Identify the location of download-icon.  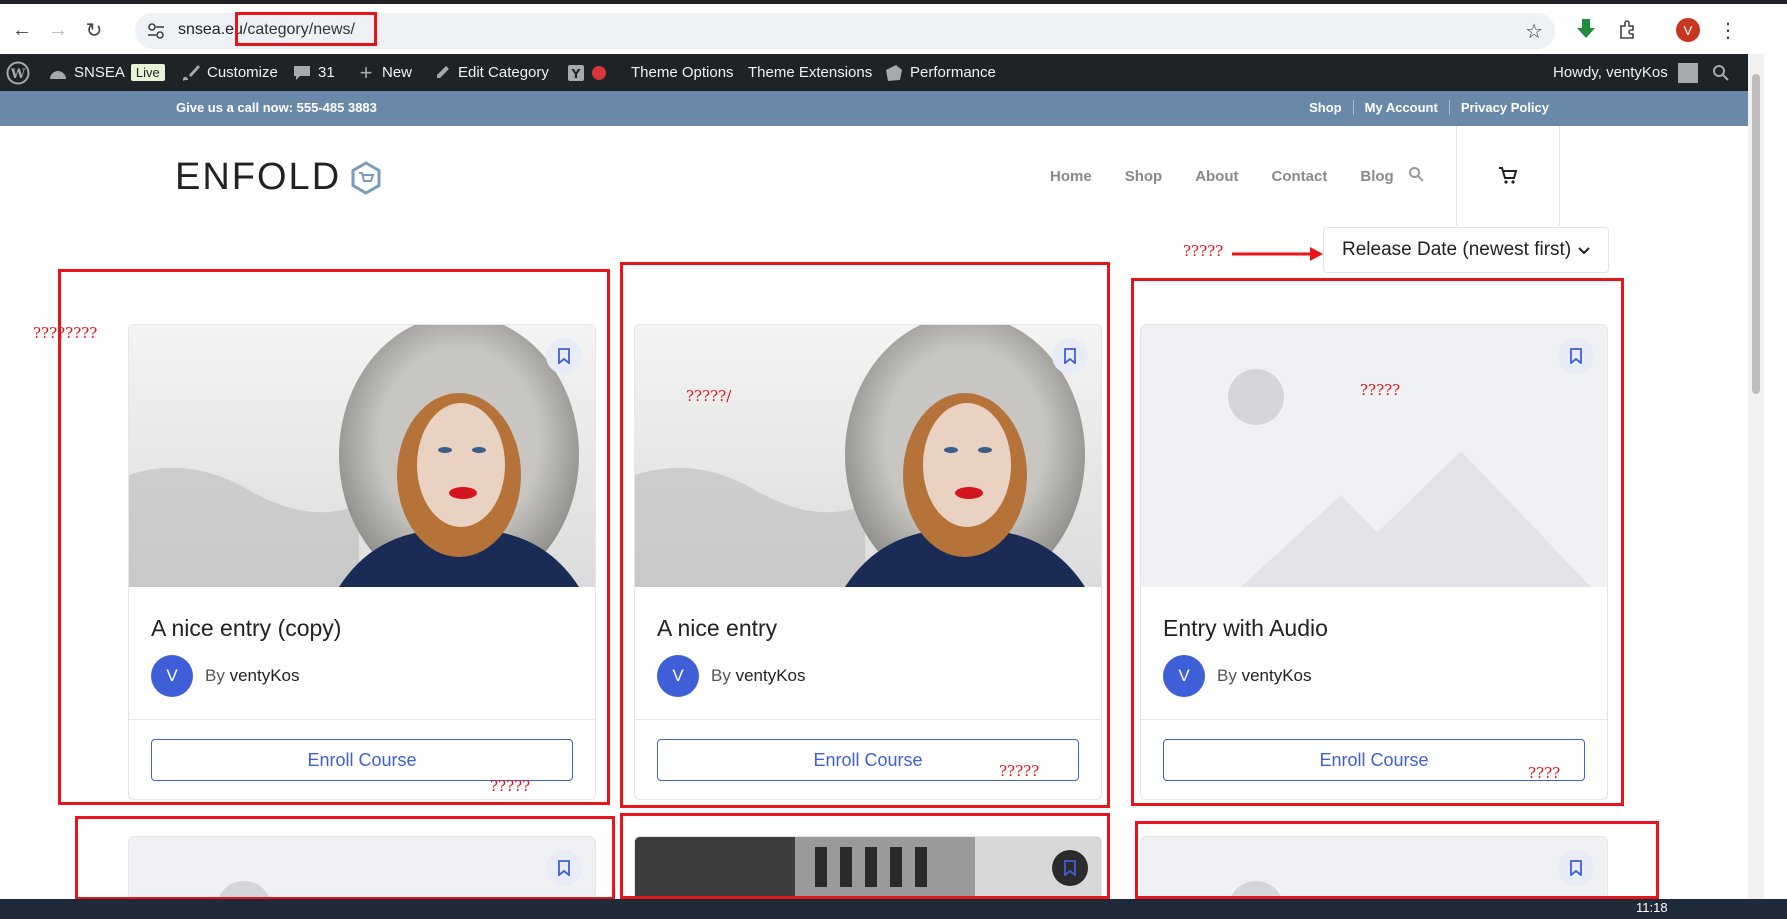
(1586, 30).